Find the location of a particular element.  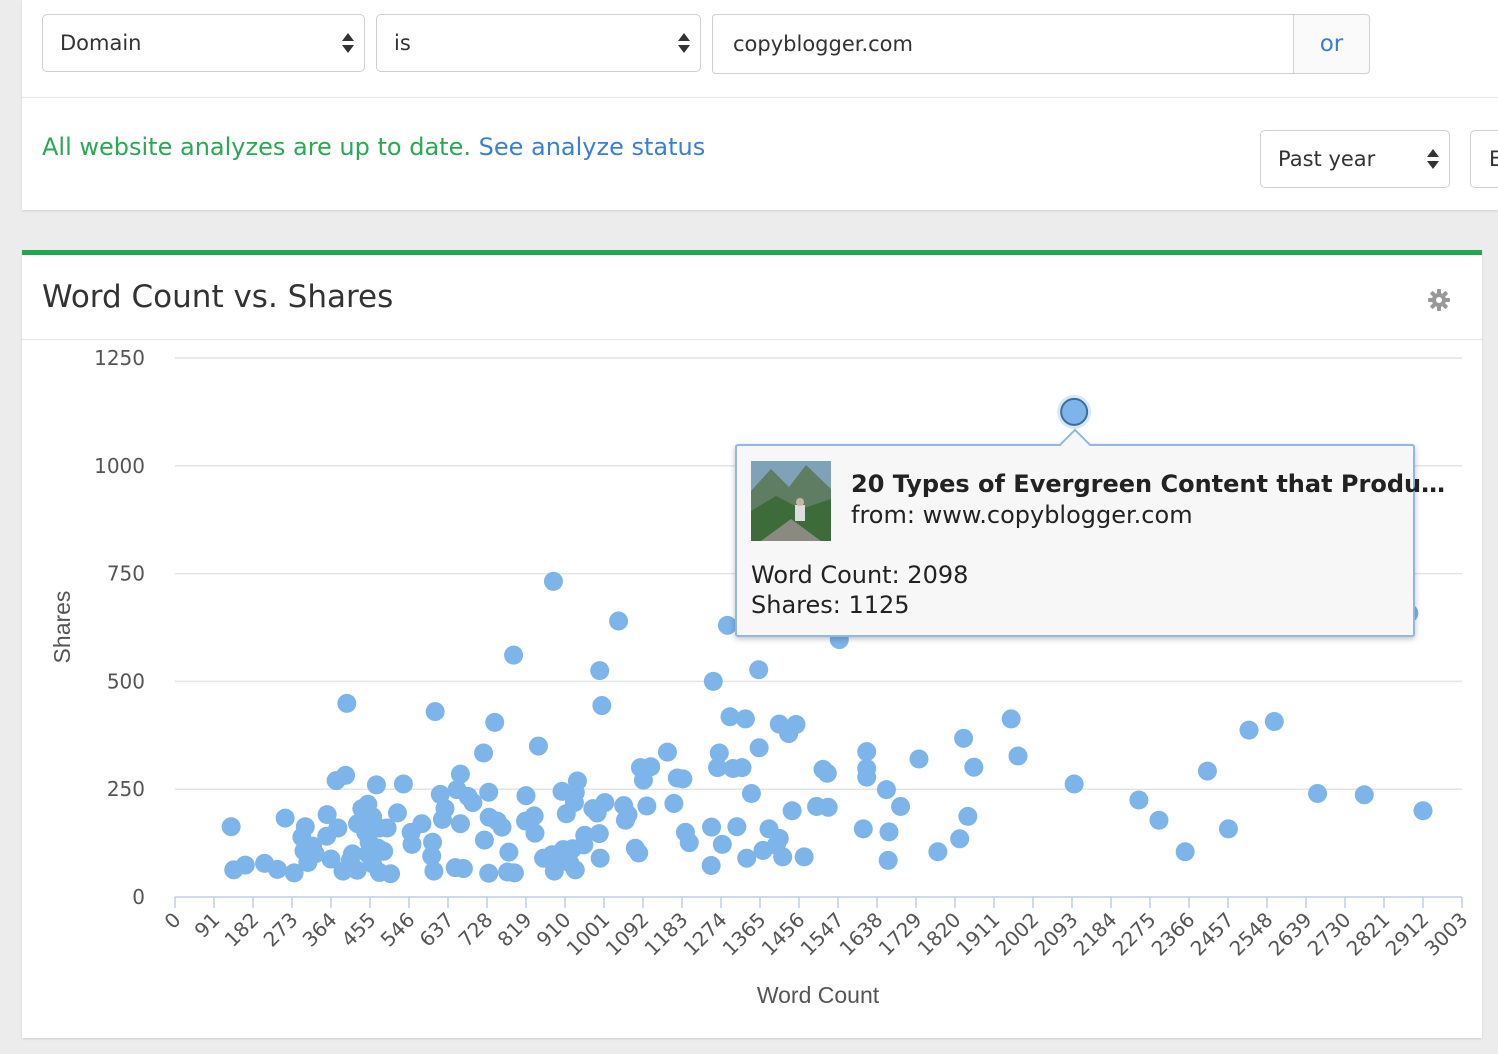

x-tick-label: 2730 is located at coordinates (1329, 934).